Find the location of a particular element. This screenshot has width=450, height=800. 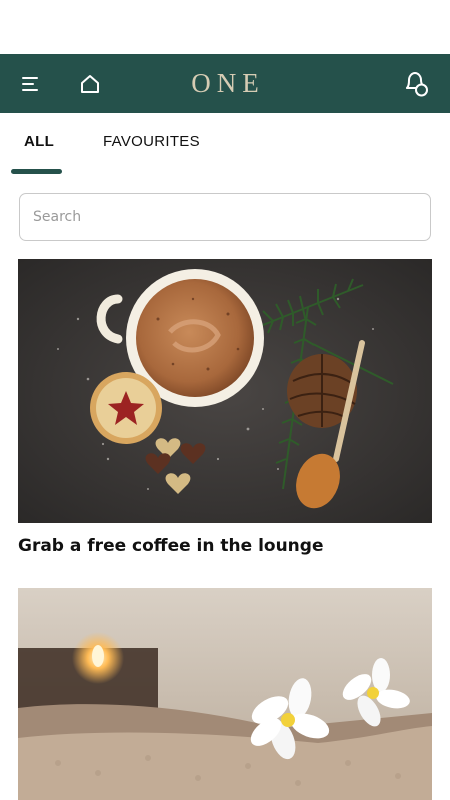

home-icon is located at coordinates (90, 83).